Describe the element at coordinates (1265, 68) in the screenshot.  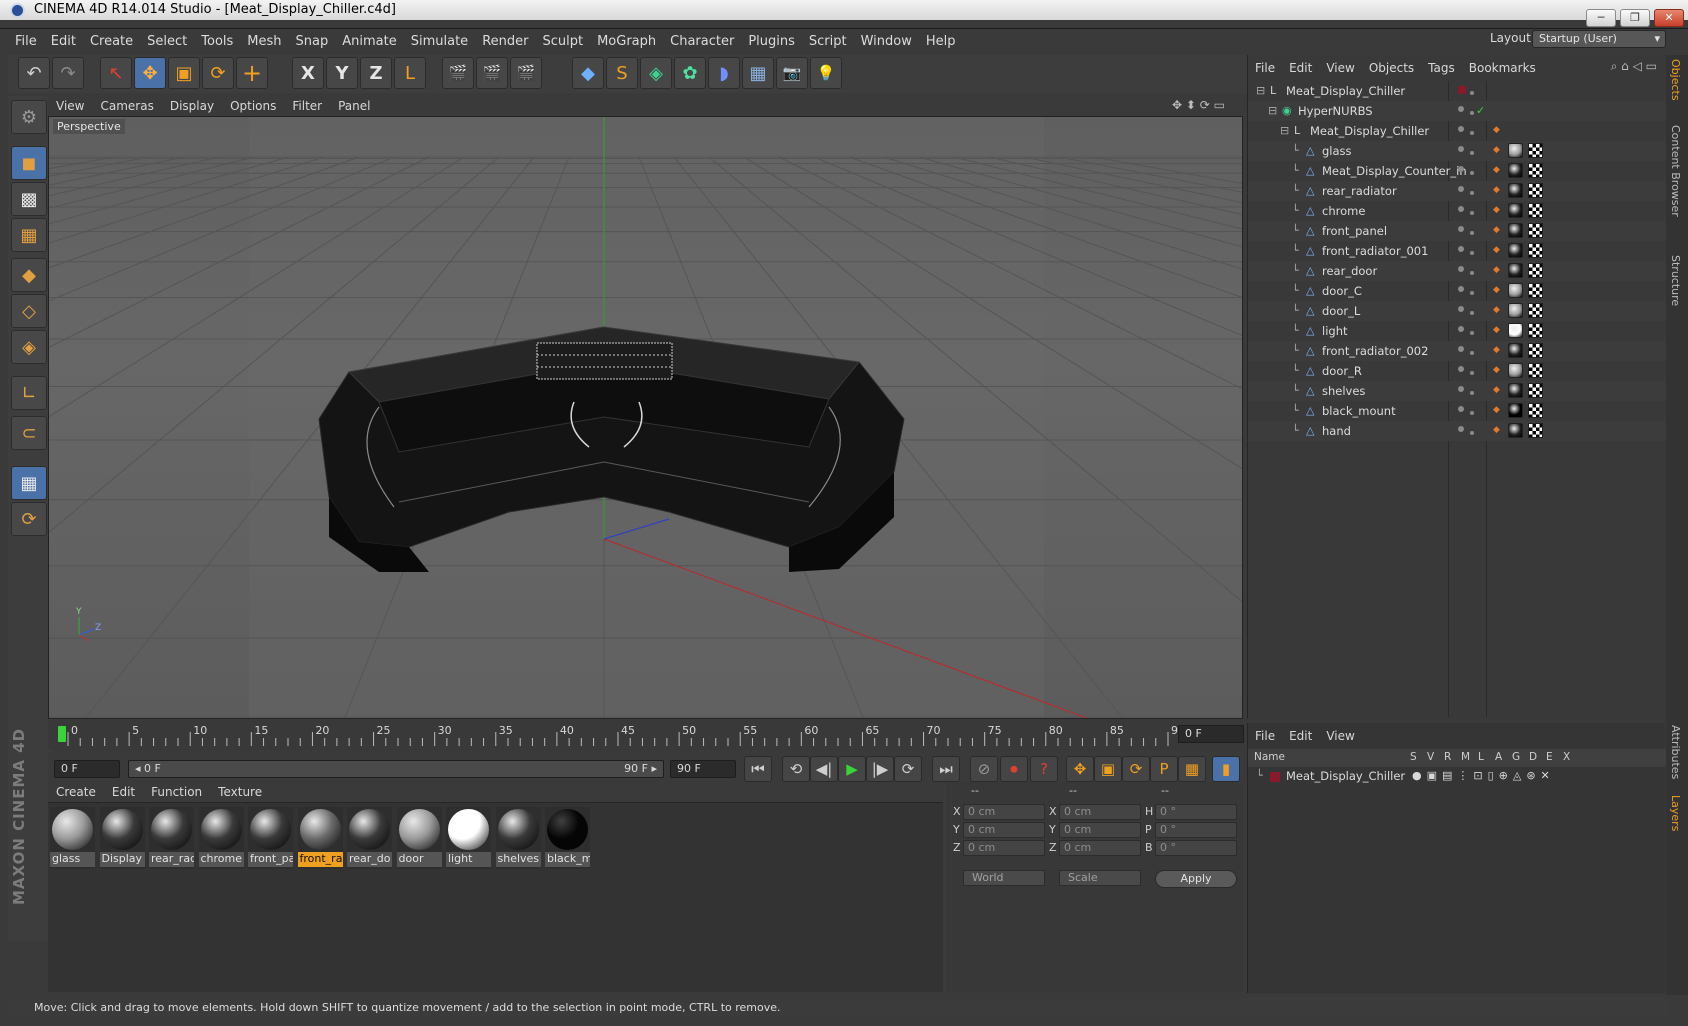
I see `object-menu-file: File` at that location.